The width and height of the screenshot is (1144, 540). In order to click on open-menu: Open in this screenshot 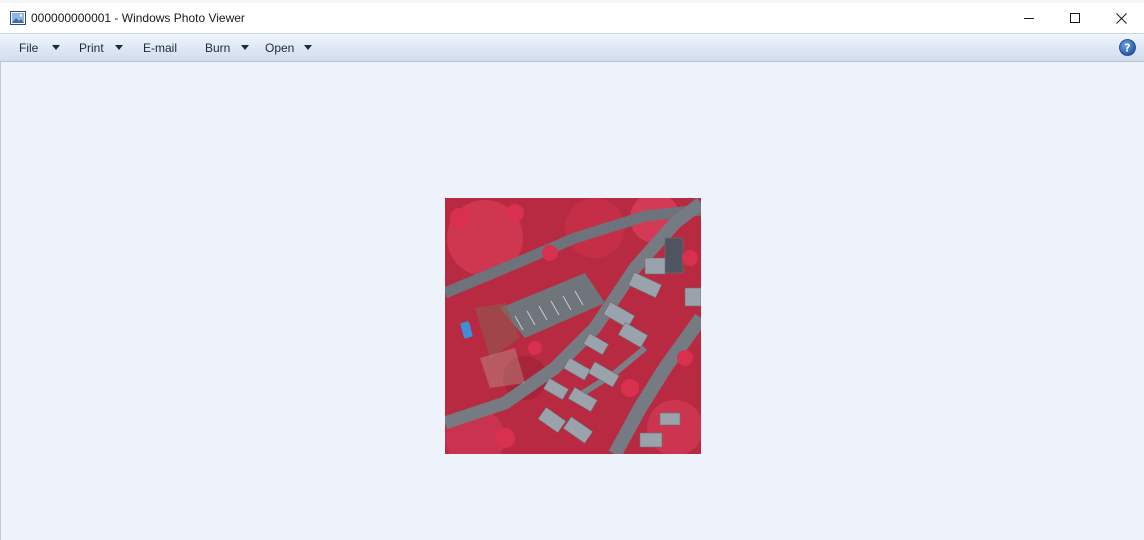, I will do `click(279, 48)`.